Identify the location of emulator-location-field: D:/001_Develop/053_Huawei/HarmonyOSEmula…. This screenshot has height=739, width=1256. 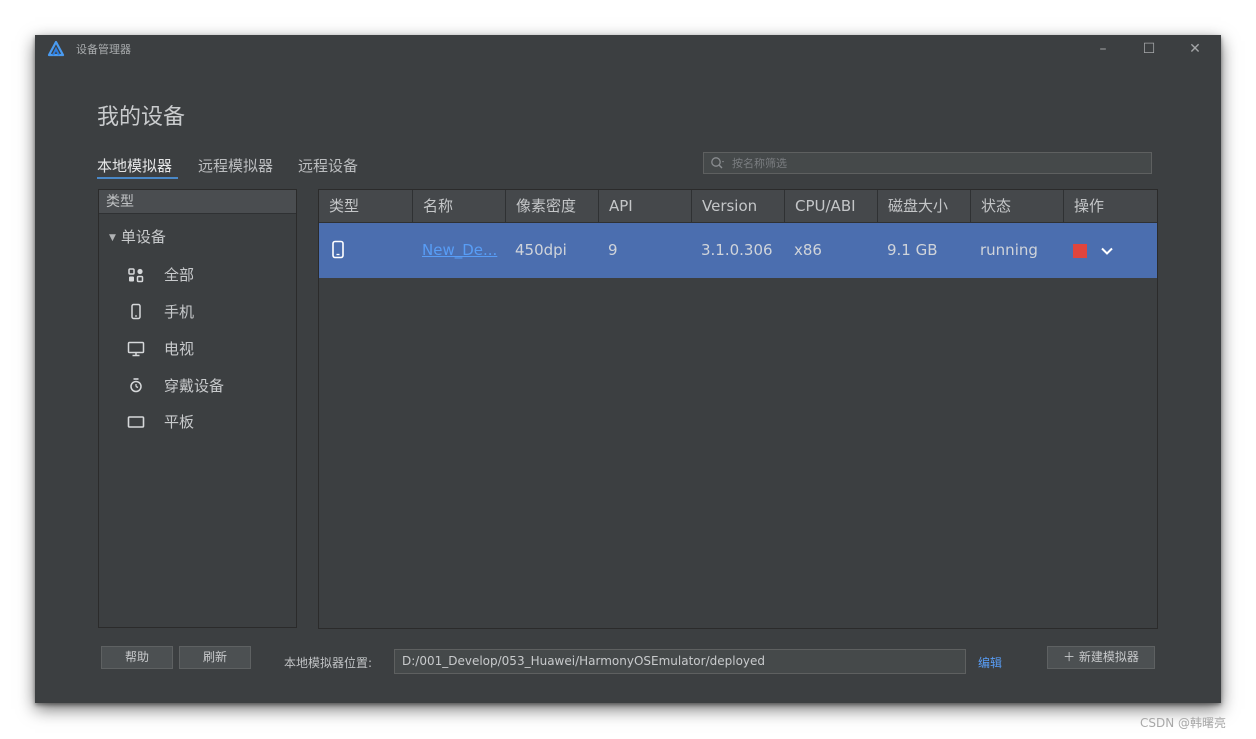
(680, 661).